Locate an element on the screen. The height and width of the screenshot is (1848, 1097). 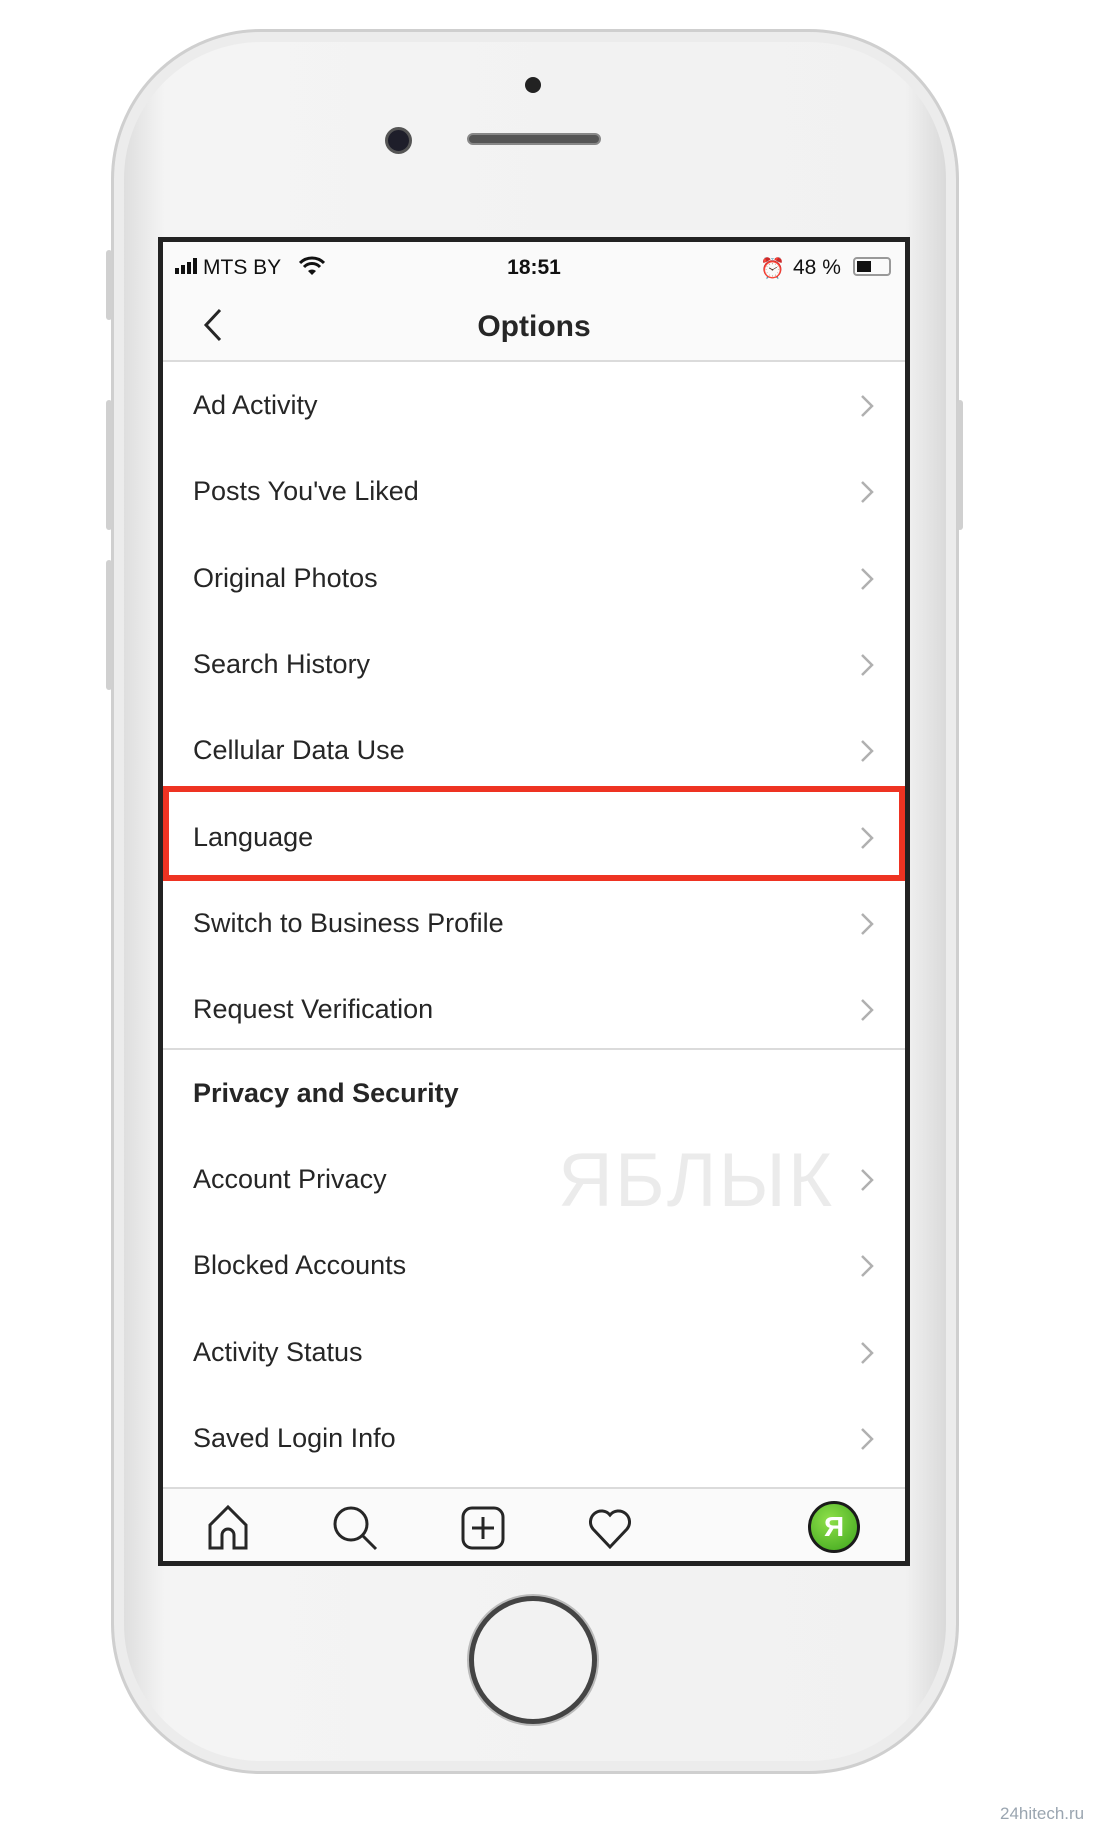
row-label: Posts You've Liked is located at coordinates (306, 491).